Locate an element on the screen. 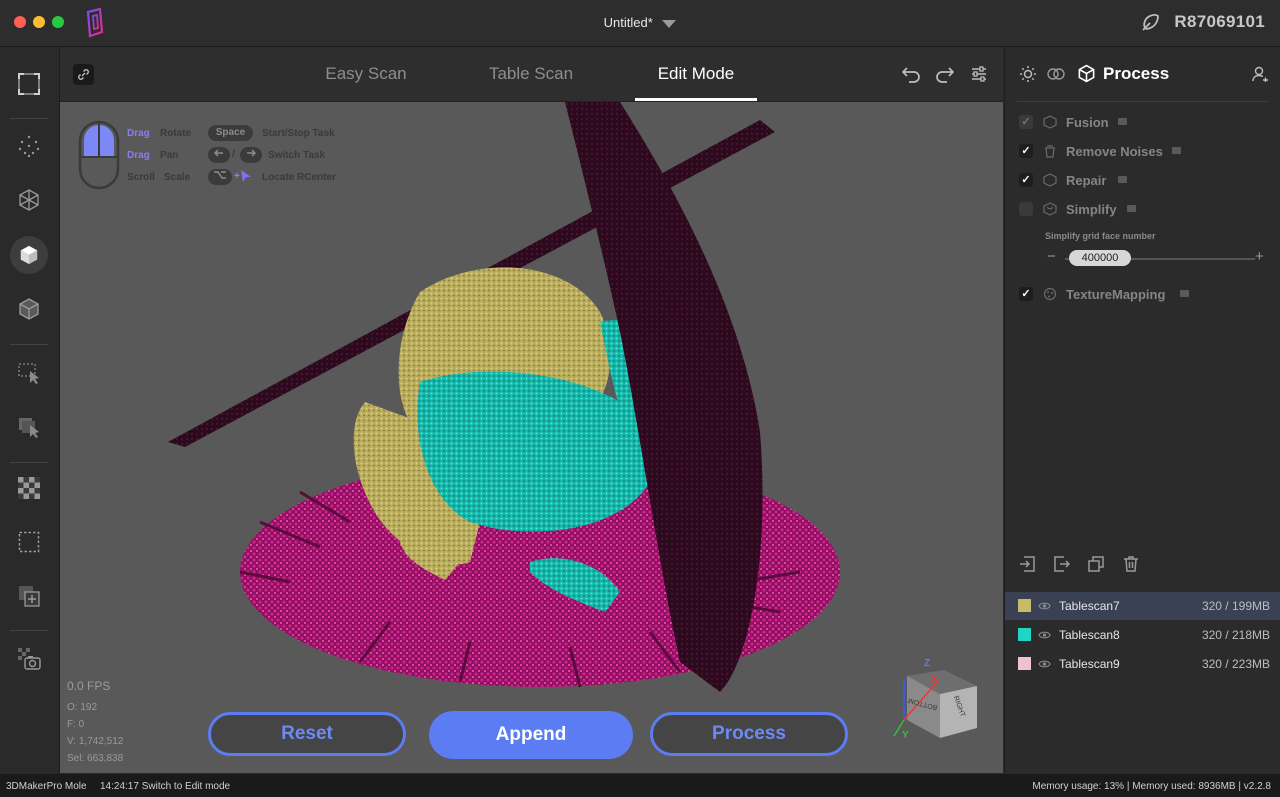  scan-list-item: Tablescan8 320 / 218MB is located at coordinates (1142, 635).